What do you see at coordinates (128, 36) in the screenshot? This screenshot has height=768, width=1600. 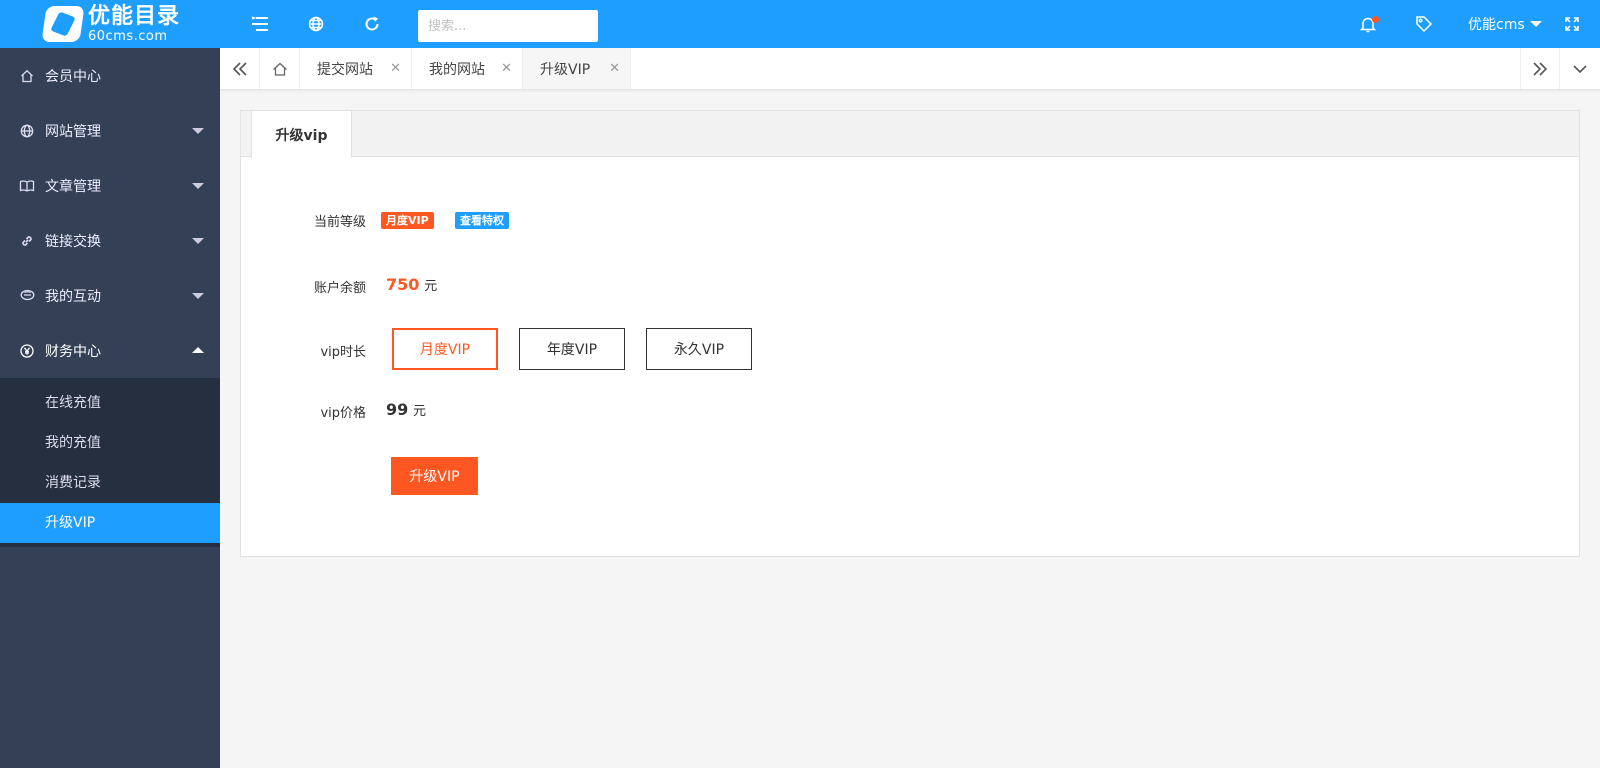 I see `logo-name-en: 60cms.com` at bounding box center [128, 36].